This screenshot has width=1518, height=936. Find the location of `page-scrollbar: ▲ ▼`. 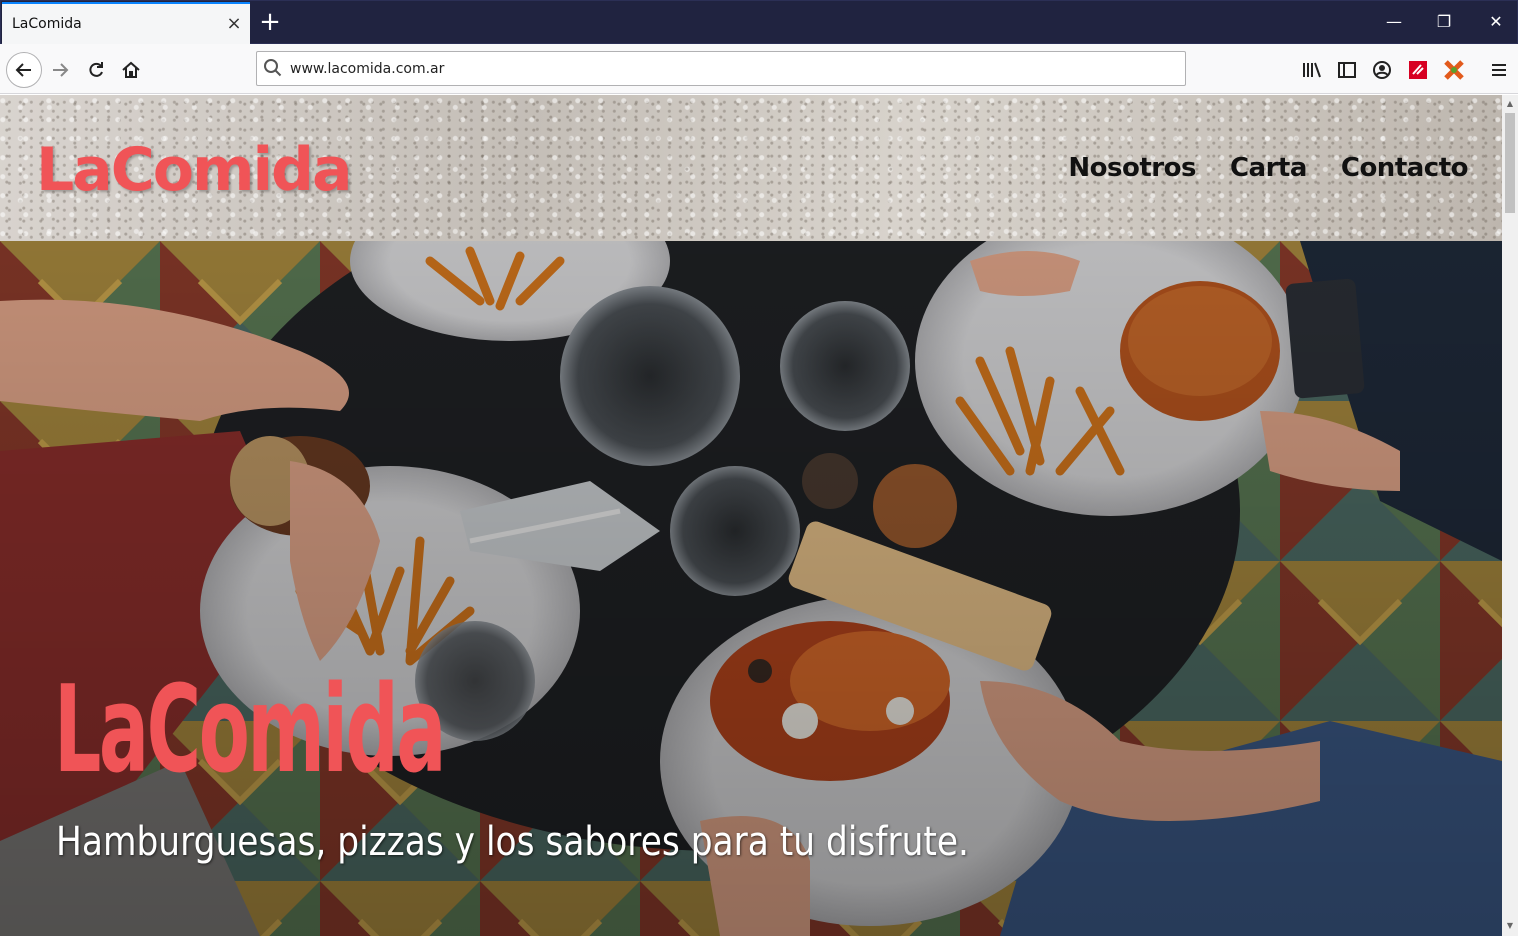

page-scrollbar: ▲ ▼ is located at coordinates (1510, 515).